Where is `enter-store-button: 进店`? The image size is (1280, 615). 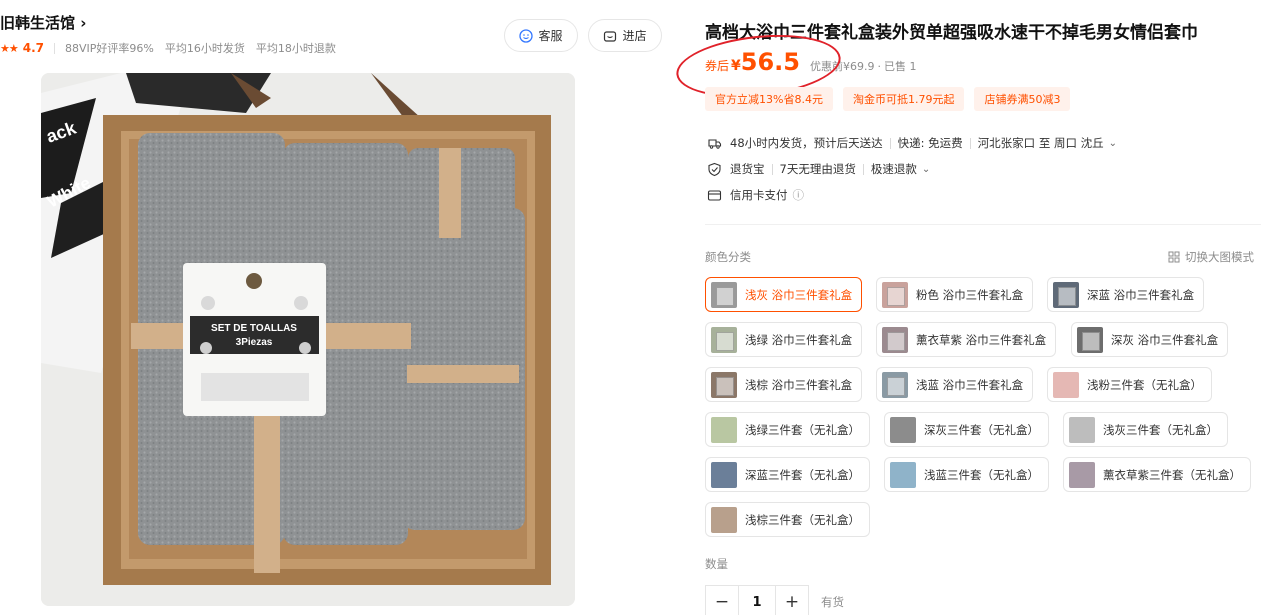 enter-store-button: 进店 is located at coordinates (625, 35).